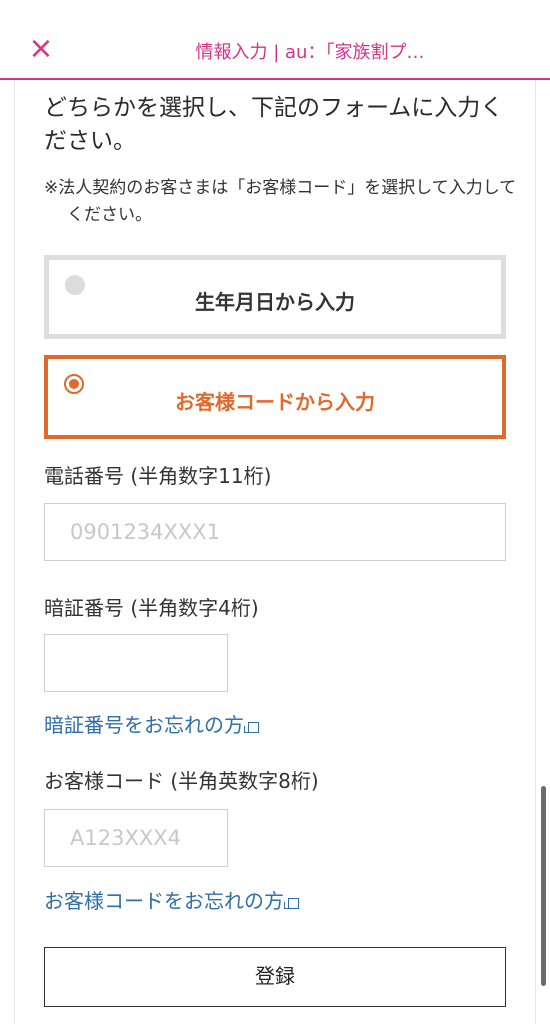 The width and height of the screenshot is (550, 1024). I want to click on corporate-note: ※法人契約のお客さまは「お客様コード」を選択して入力してください。, so click(280, 201).